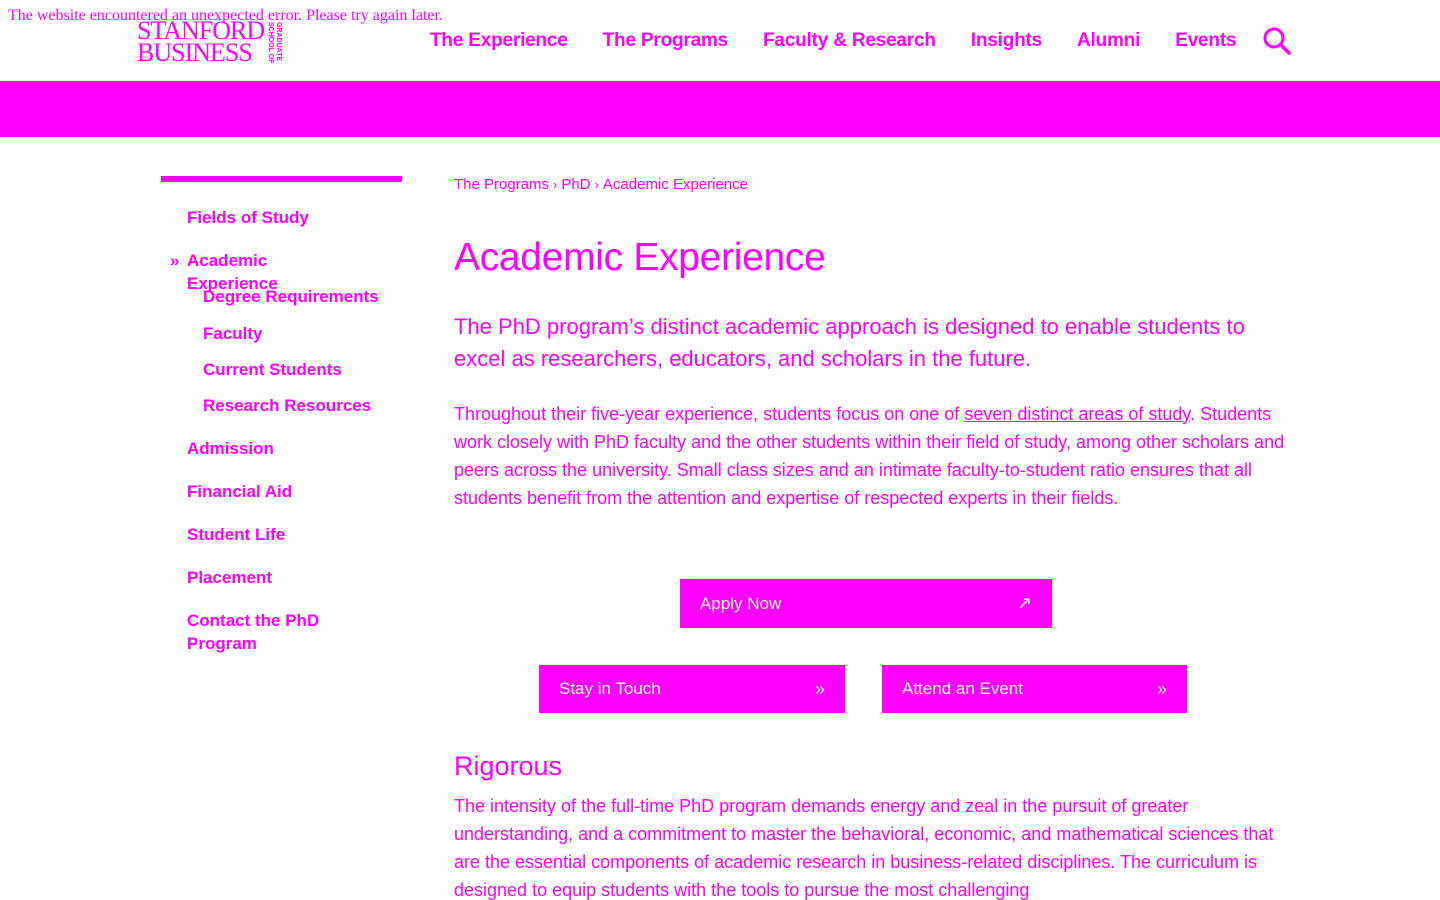 Image resolution: width=1440 pixels, height=900 pixels. Describe the element at coordinates (1277, 41) in the screenshot. I see `search-icon` at that location.